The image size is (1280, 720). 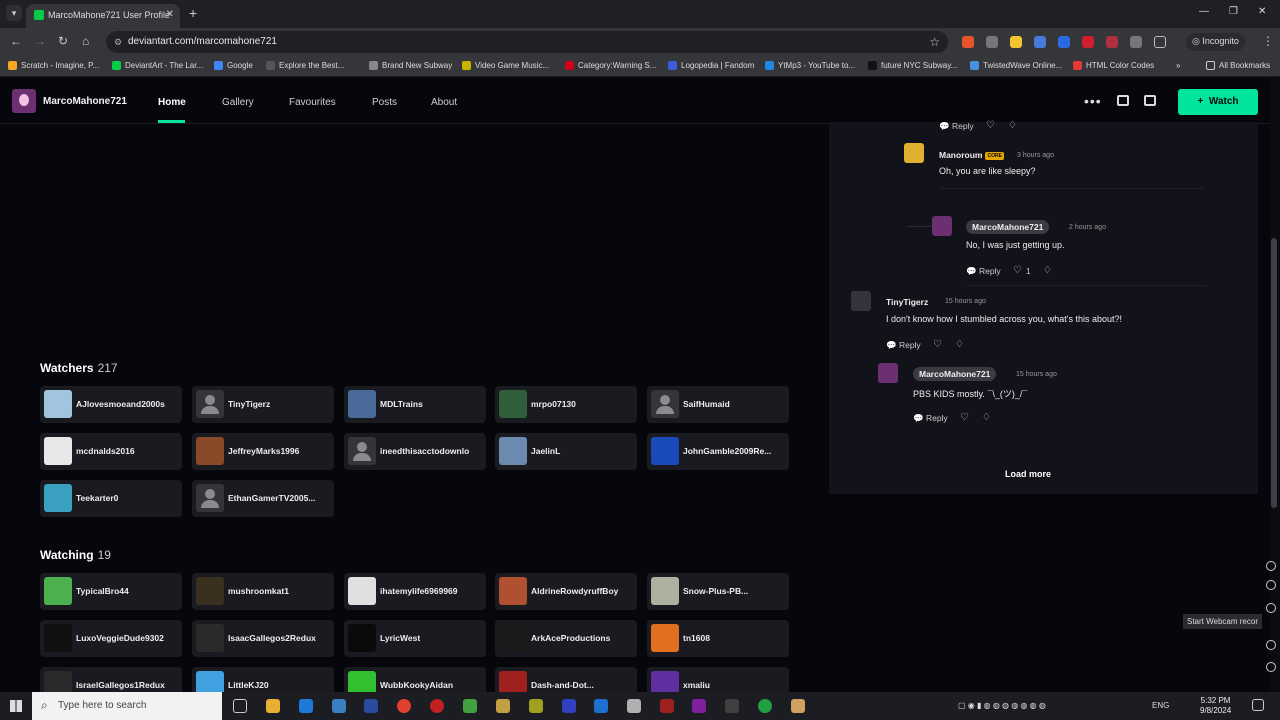 I want to click on tab-list-button: ▾, so click(x=14, y=13).